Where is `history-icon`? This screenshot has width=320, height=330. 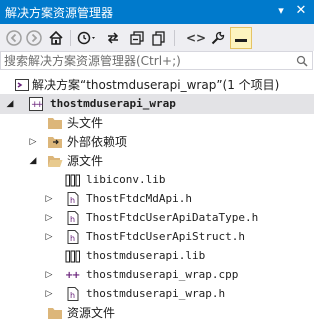
history-icon is located at coordinates (87, 38).